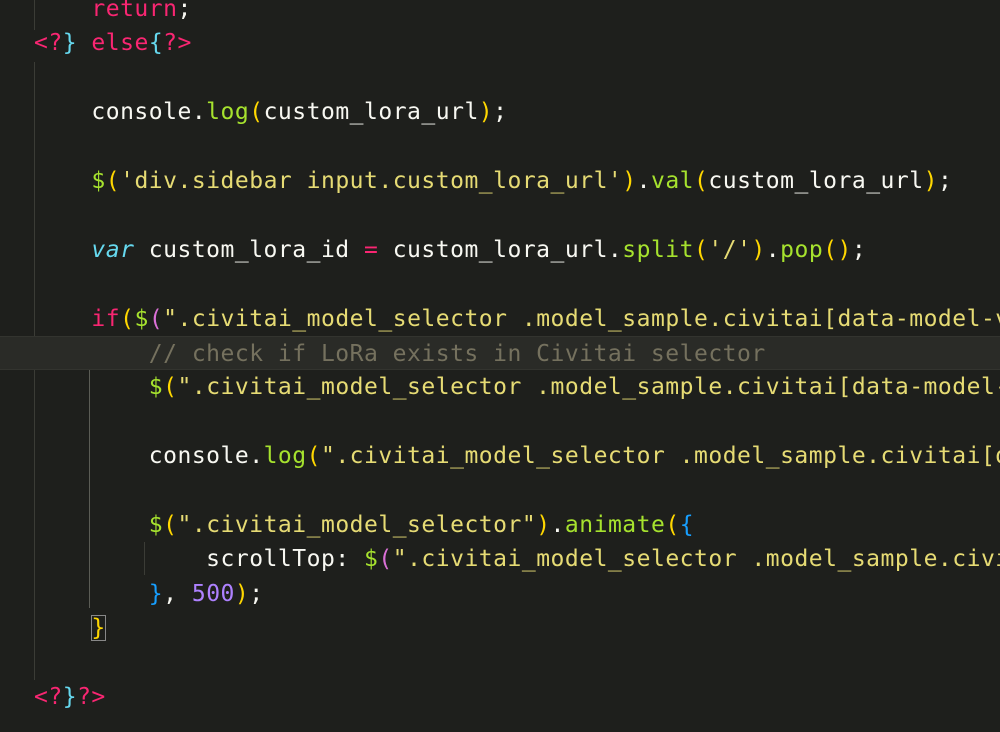  Describe the element at coordinates (199, 559) in the screenshot. I see `code-token: scrollTop:` at that location.